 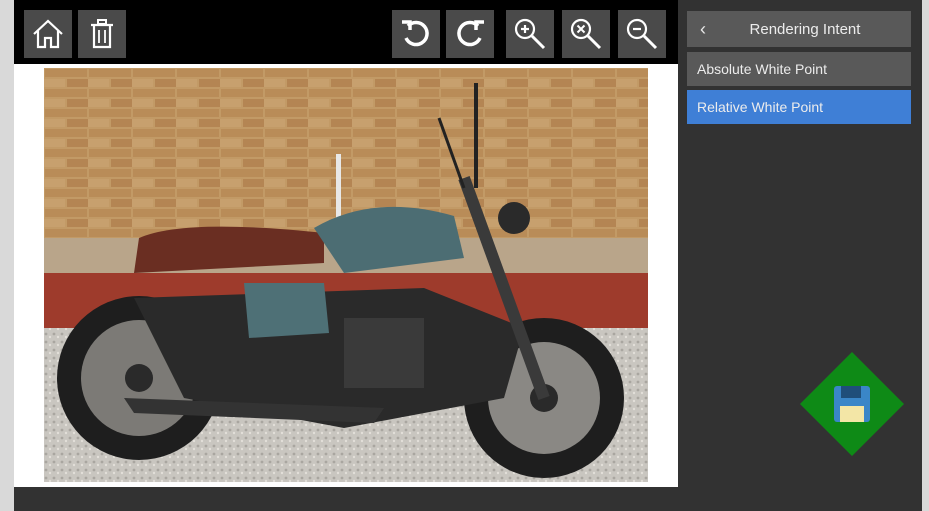 I want to click on option-label: Relative White Point, so click(x=760, y=107).